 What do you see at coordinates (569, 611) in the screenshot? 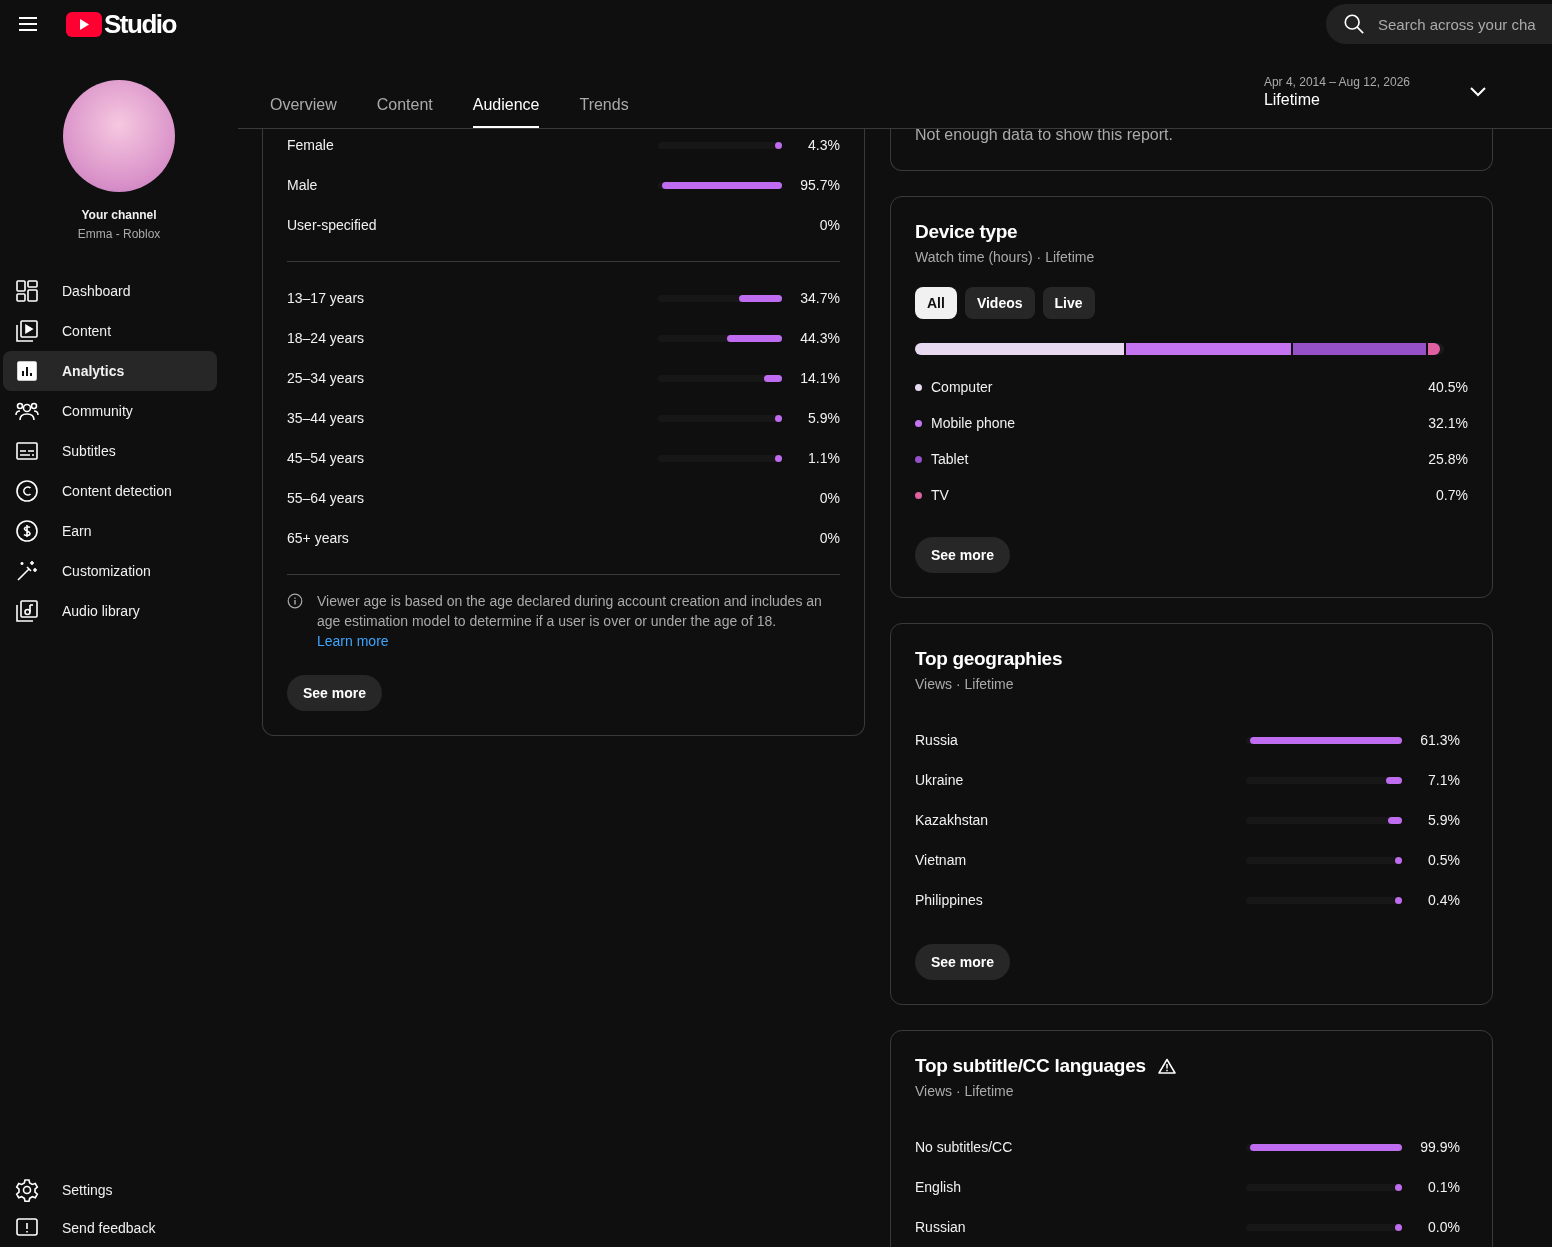
I see `note-text: Viewer age is based on the age declared during account creation and includes an age estimation model to determine if a user is over or under the age of 18.` at bounding box center [569, 611].